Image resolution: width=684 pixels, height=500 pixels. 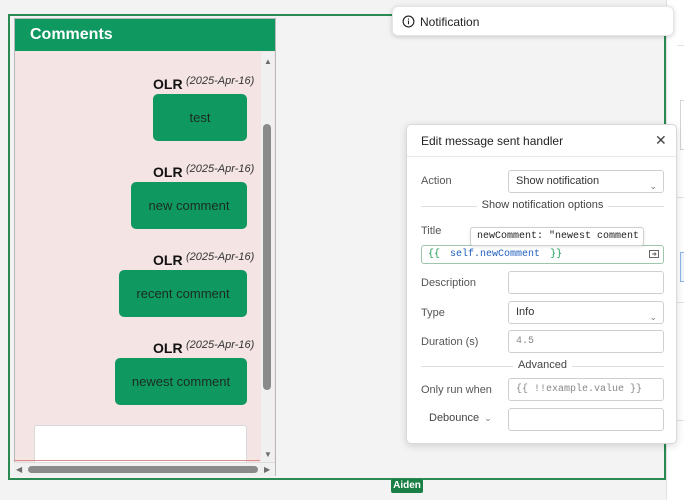 What do you see at coordinates (586, 341) in the screenshot?
I see `duration-input: 4.5` at bounding box center [586, 341].